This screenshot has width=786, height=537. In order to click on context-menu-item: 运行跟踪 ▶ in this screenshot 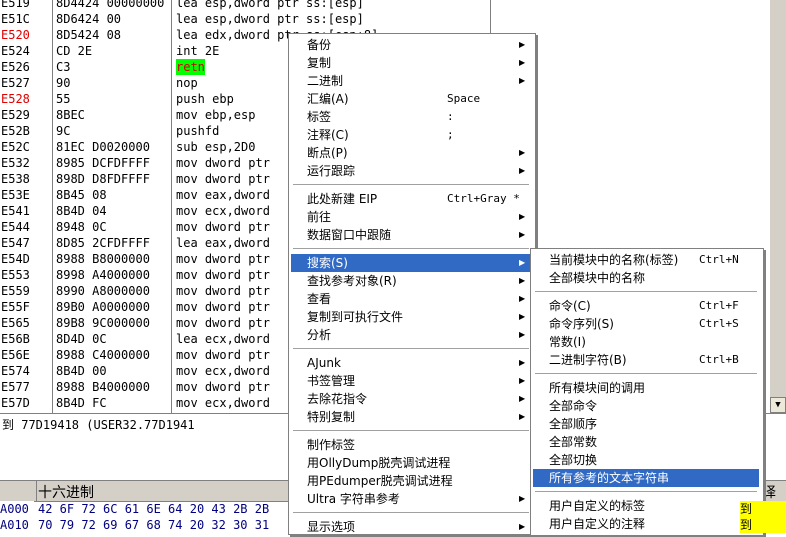, I will do `click(411, 171)`.